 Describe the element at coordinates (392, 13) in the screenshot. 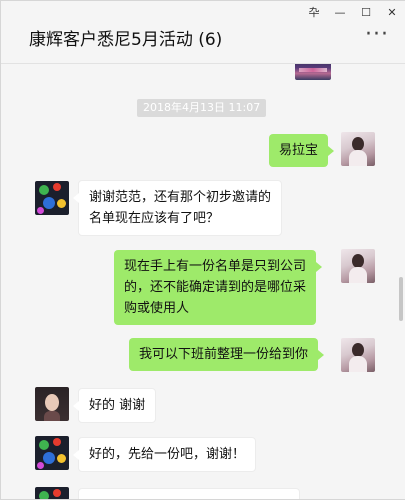

I see `close-button: ✕` at that location.